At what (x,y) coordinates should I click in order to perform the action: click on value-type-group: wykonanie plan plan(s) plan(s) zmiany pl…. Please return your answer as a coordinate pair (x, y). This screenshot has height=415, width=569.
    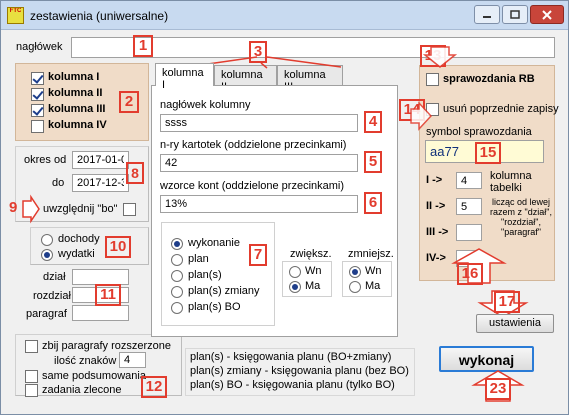
    Looking at the image, I should click on (218, 274).